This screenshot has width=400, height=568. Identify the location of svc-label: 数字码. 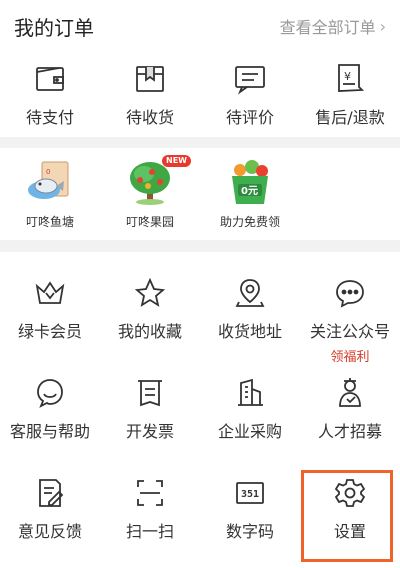
(249, 531).